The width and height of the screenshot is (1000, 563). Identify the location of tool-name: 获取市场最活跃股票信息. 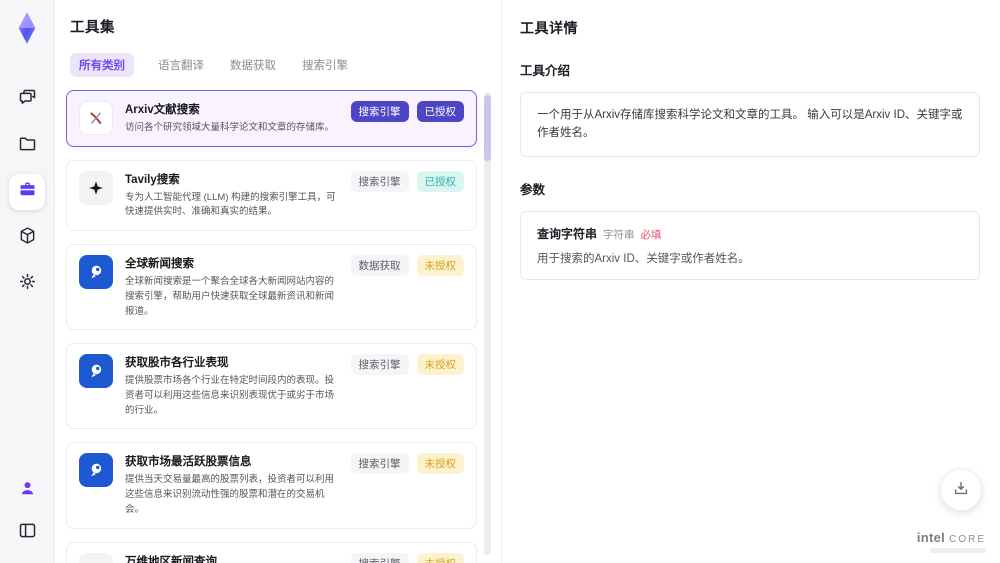
(188, 462).